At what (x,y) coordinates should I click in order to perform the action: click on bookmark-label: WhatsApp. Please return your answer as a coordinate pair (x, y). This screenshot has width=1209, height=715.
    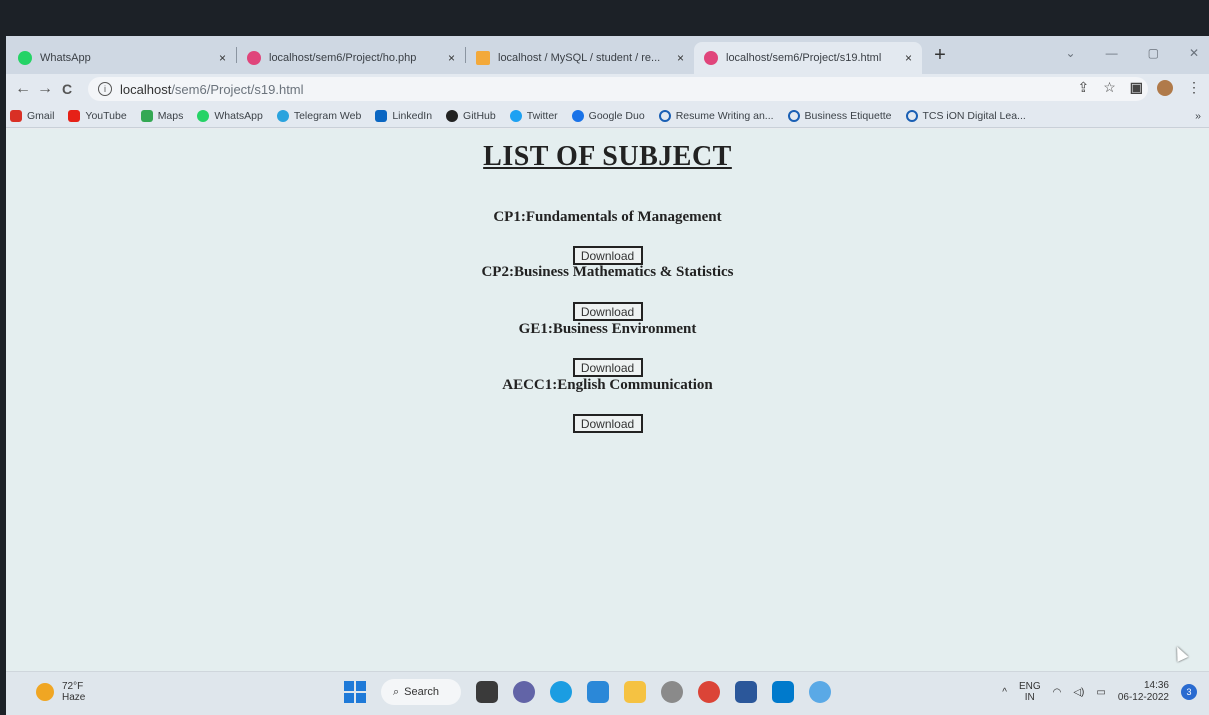
    Looking at the image, I should click on (238, 115).